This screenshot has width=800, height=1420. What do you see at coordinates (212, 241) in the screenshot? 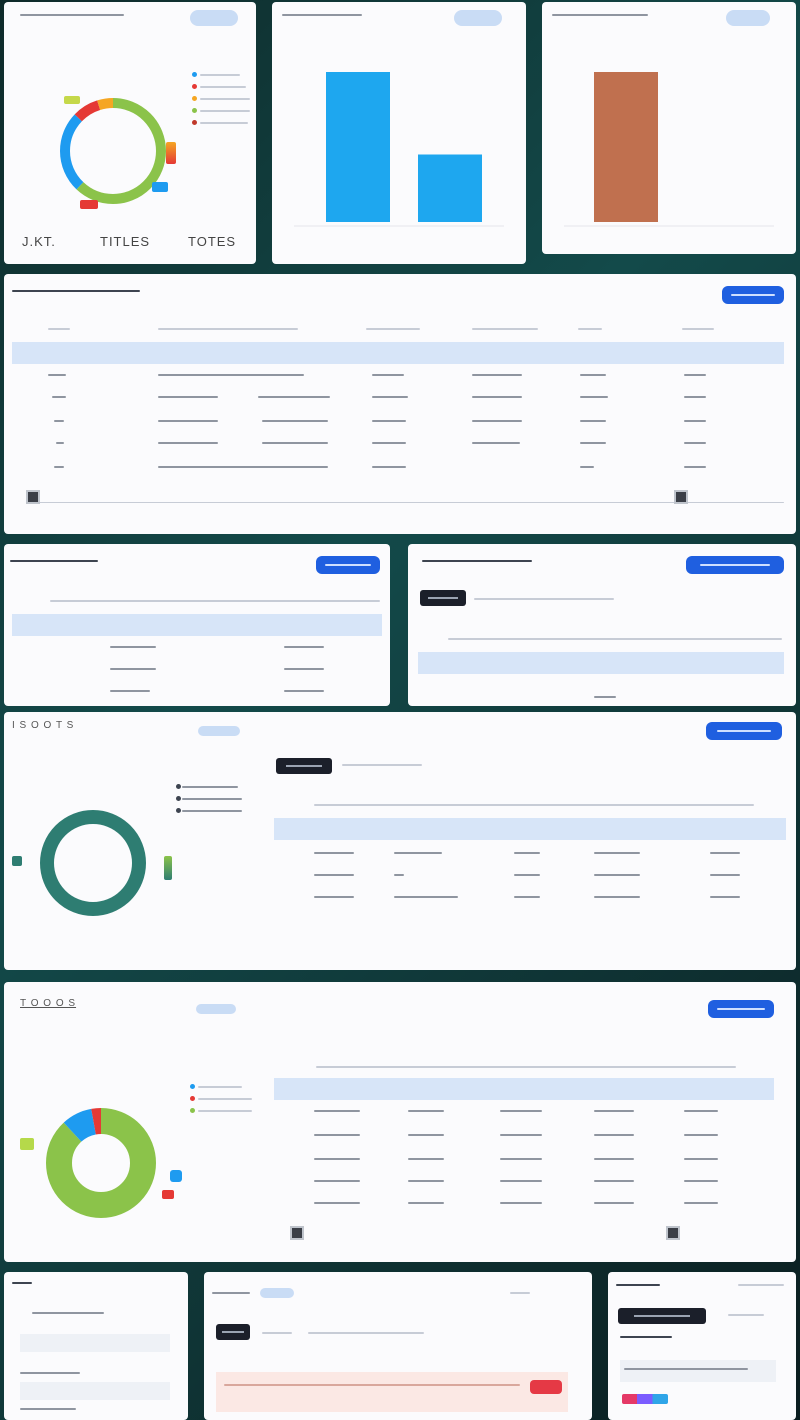
I see `footer-label-3: TOTES` at bounding box center [212, 241].